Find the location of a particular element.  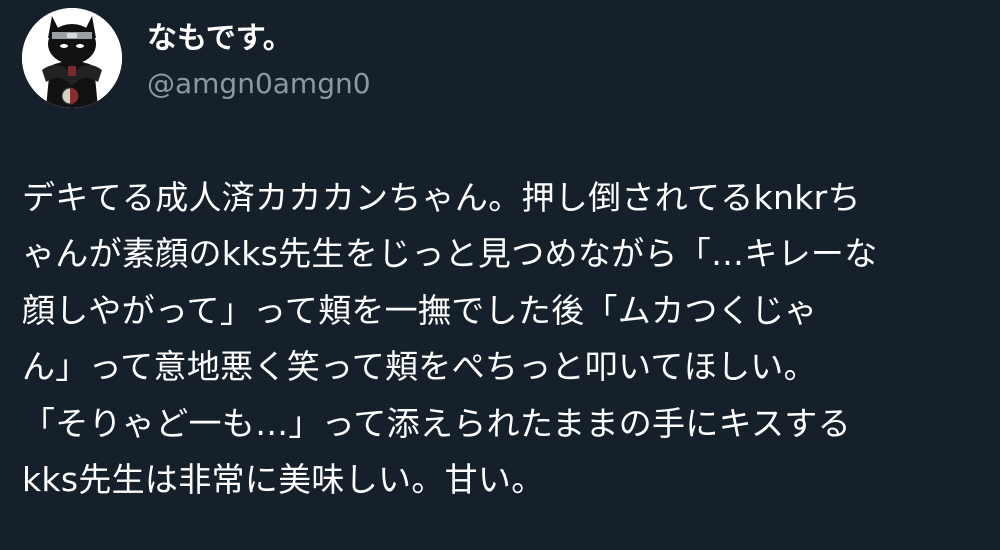

user-handle: @amgn0amgn0 is located at coordinates (259, 84).